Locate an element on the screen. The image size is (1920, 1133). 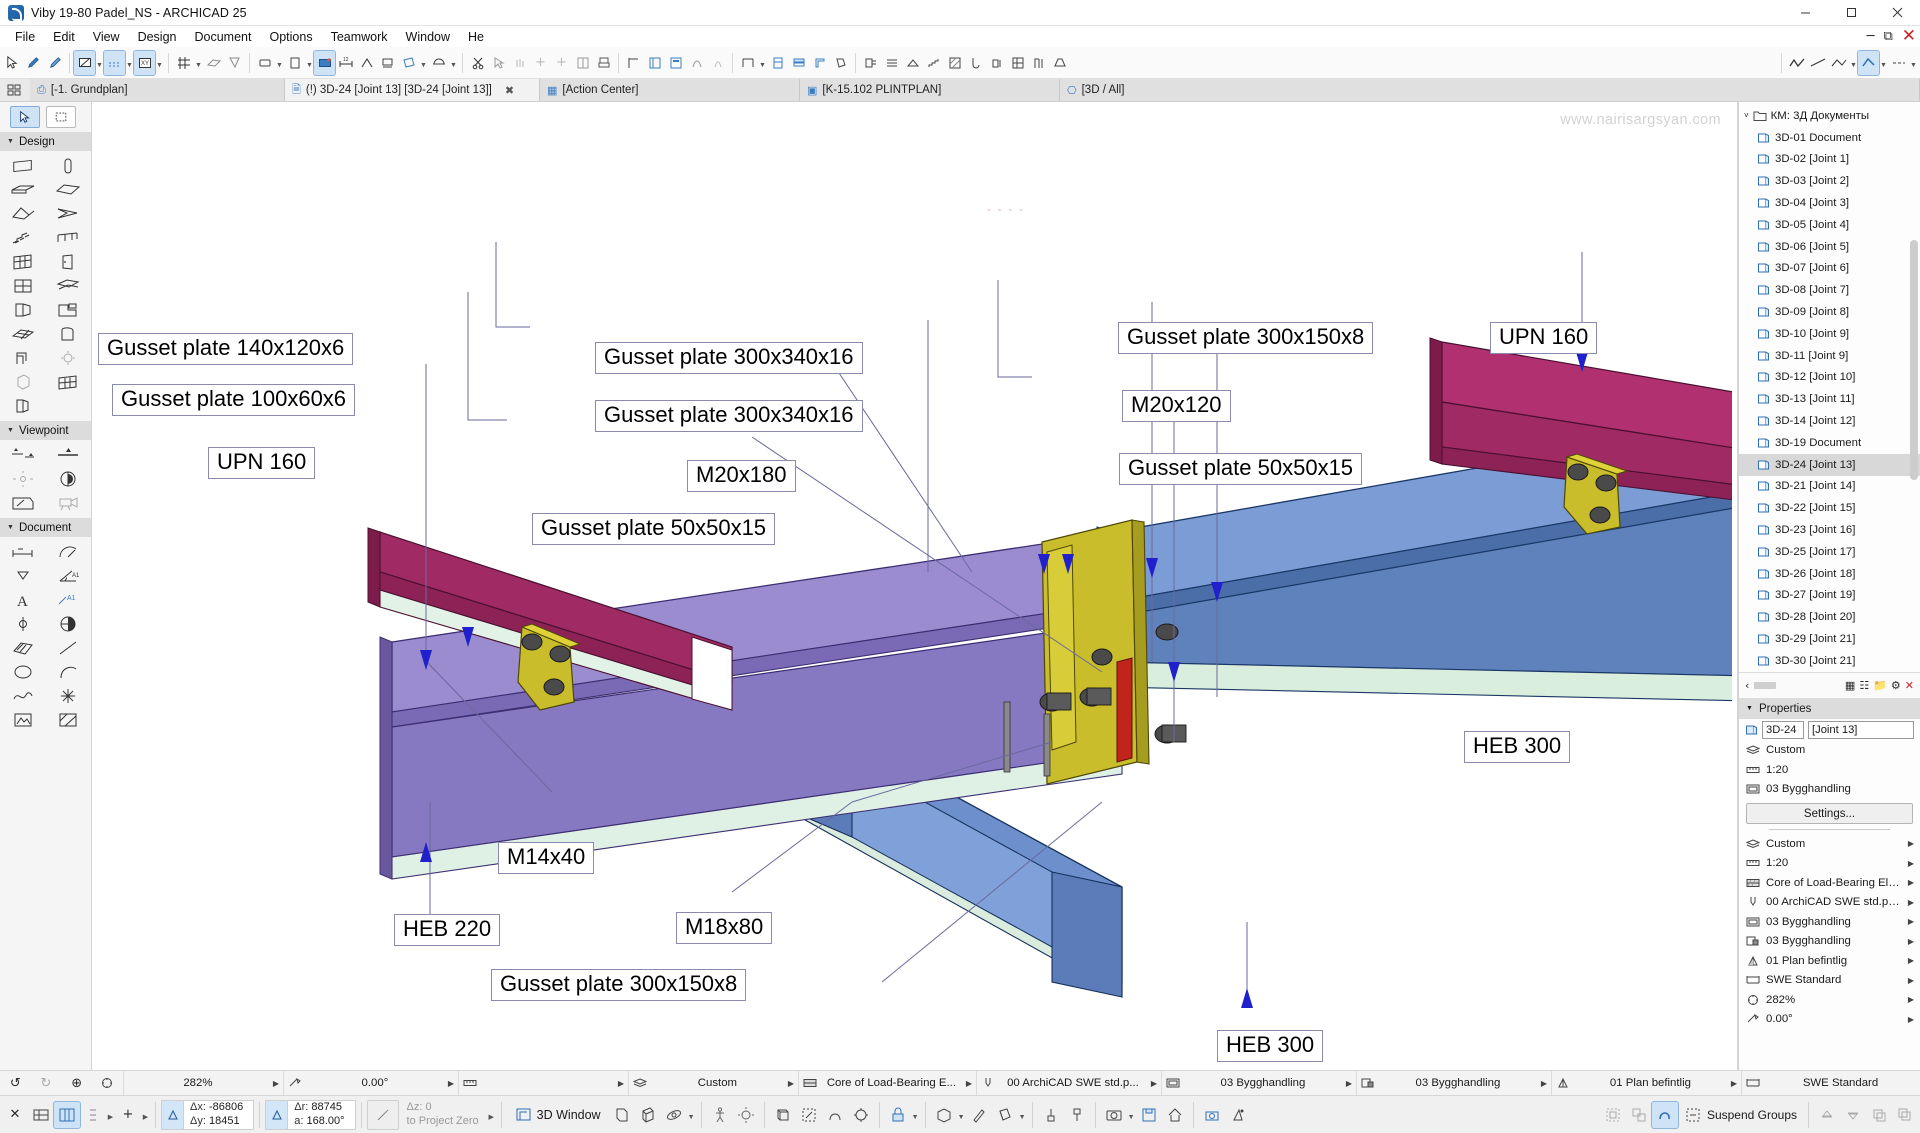
door-tool-icon is located at coordinates (69, 262).